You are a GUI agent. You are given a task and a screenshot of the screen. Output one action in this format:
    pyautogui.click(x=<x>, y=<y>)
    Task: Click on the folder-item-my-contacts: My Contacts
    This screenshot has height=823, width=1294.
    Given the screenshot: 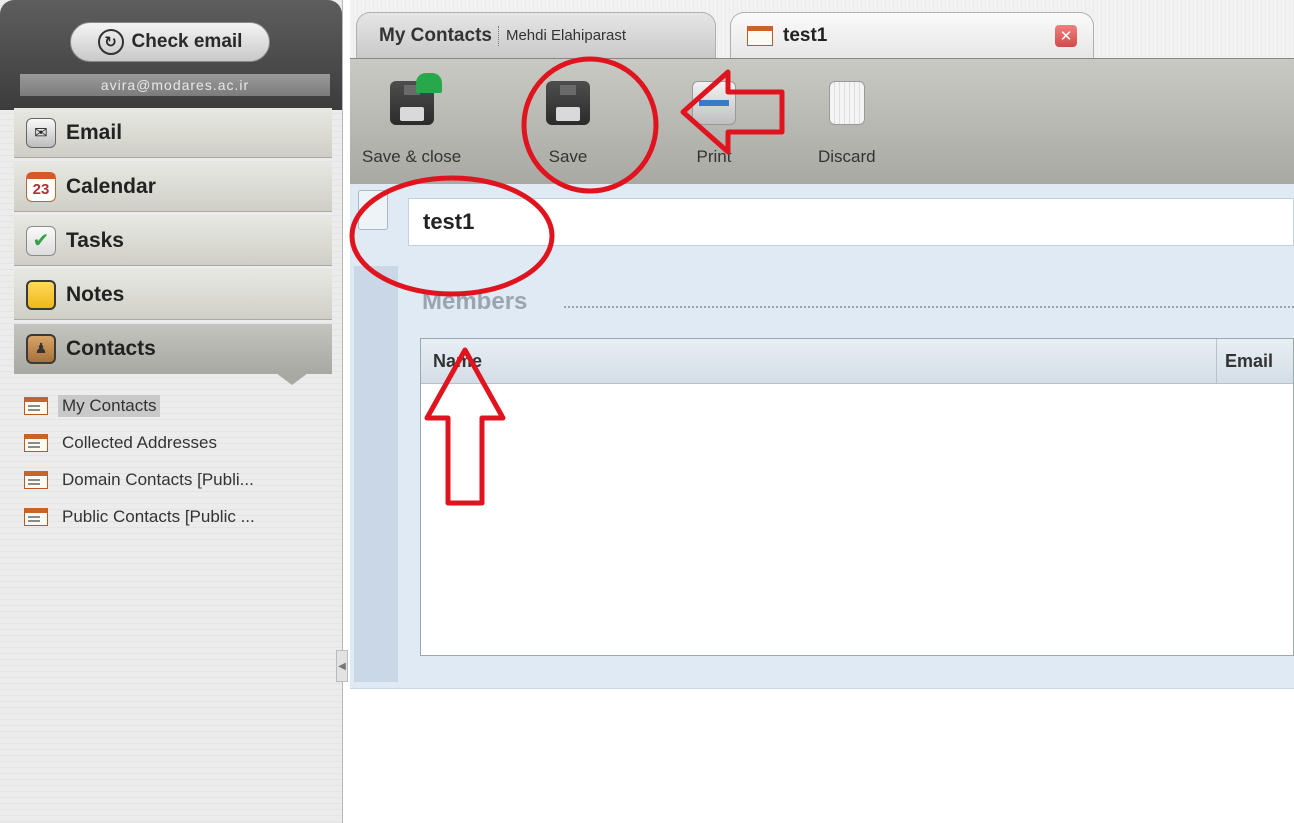 What is the action you would take?
    pyautogui.click(x=179, y=406)
    